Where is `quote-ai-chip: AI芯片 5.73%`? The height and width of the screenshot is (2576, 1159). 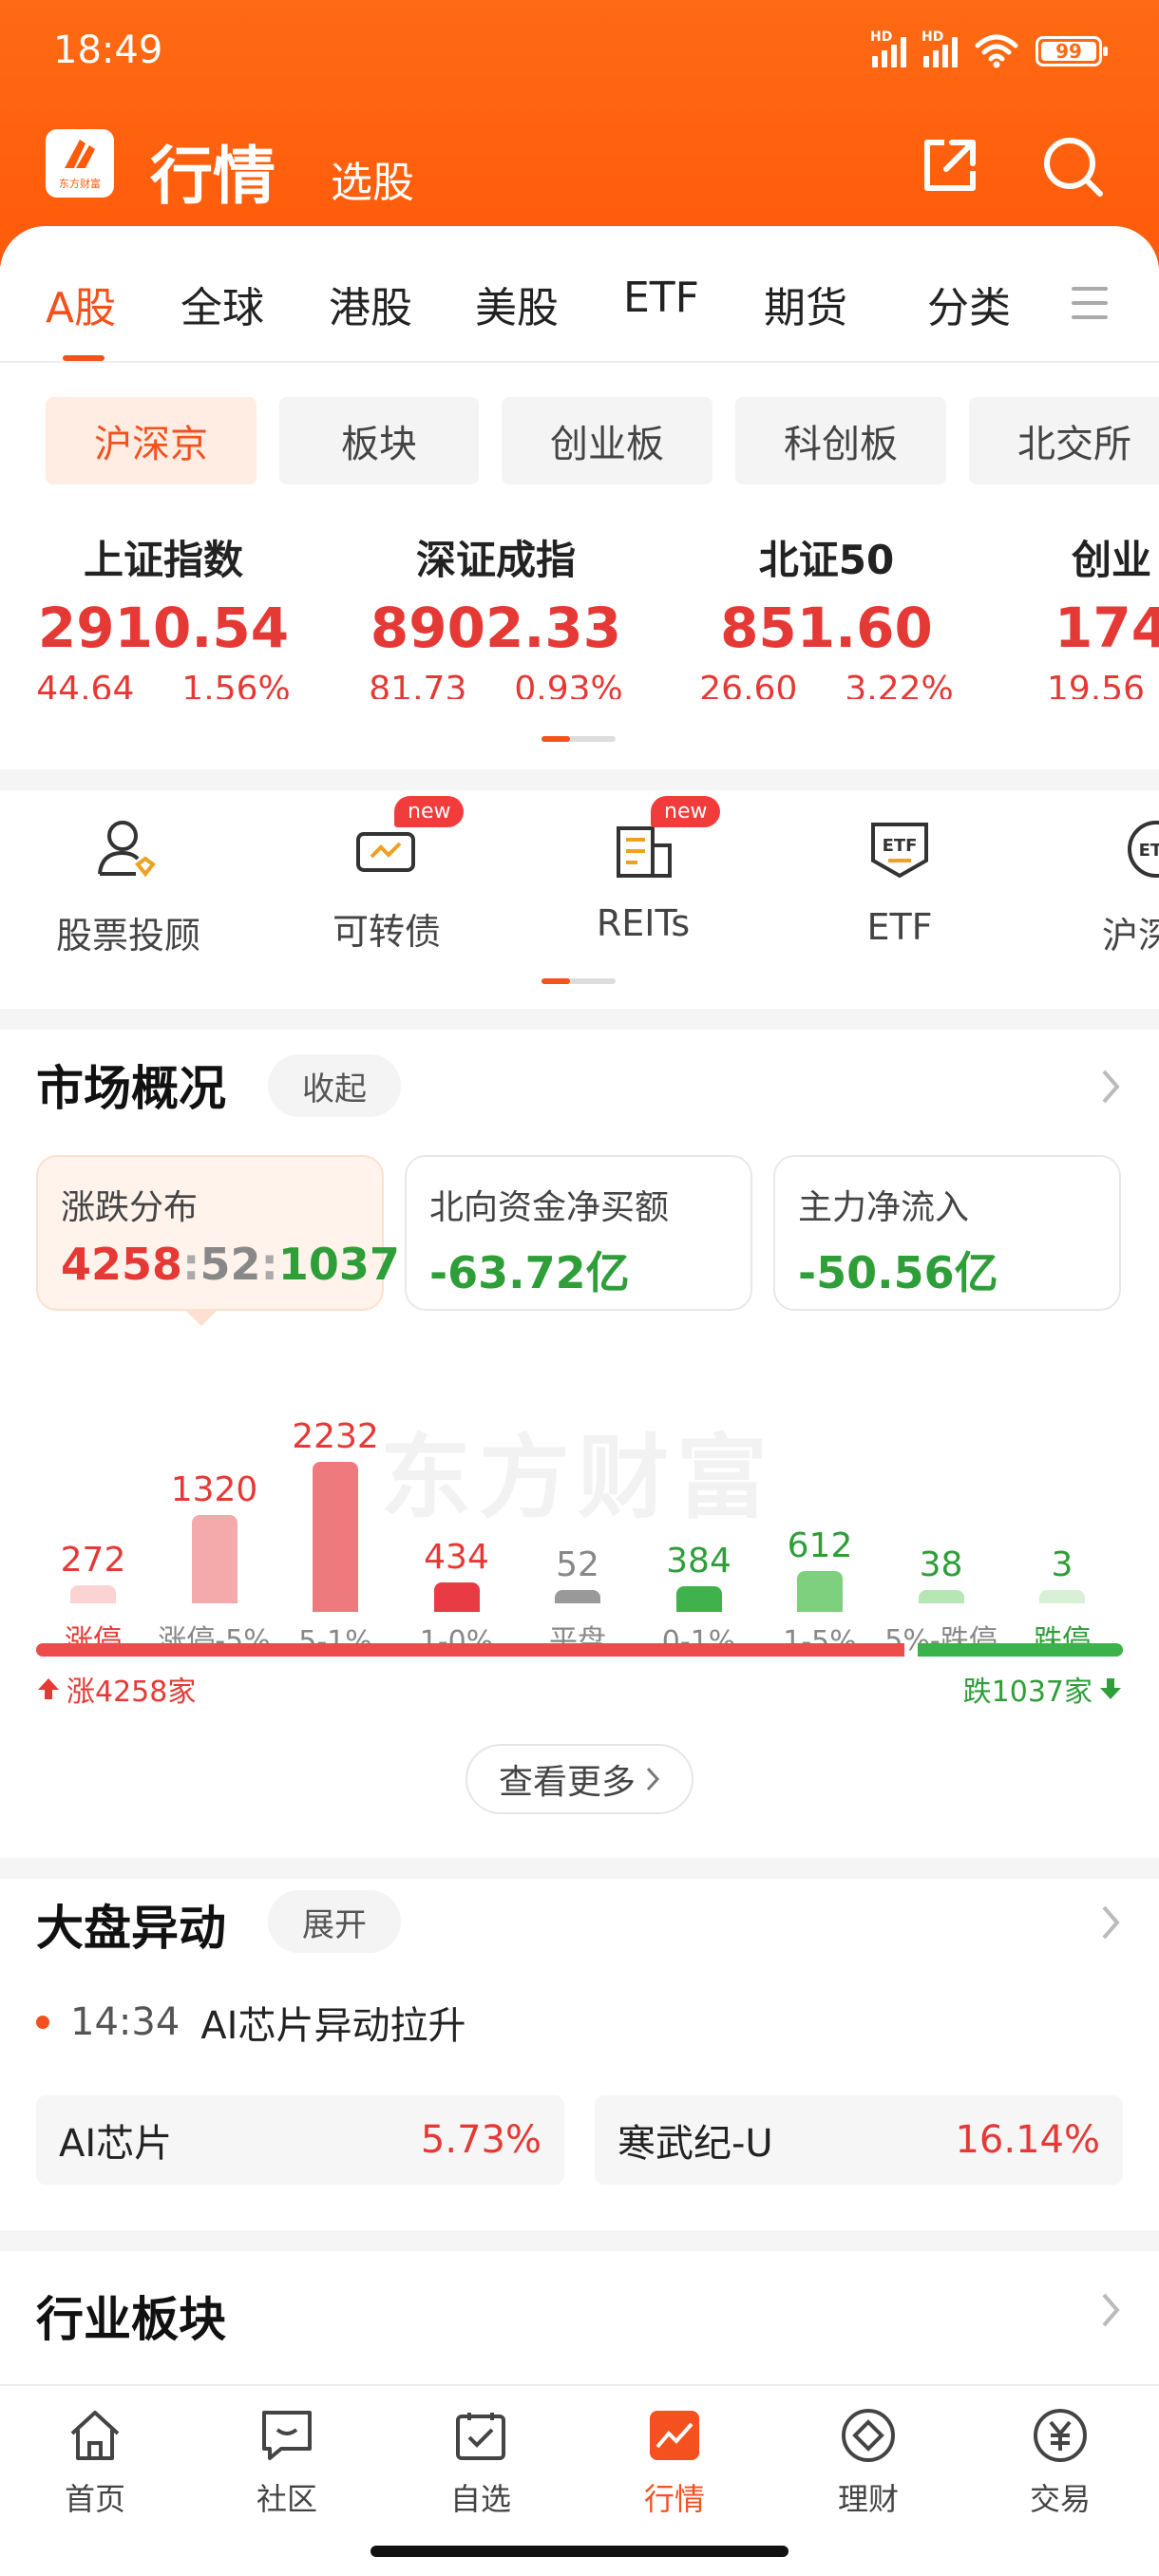
quote-ai-chip: AI芯片 5.73% is located at coordinates (300, 2140).